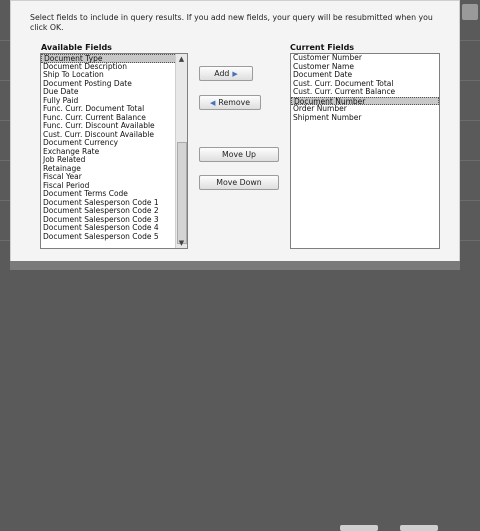 Image resolution: width=480 pixels, height=531 pixels. I want to click on arrow-left-icon: ◀, so click(212, 102).